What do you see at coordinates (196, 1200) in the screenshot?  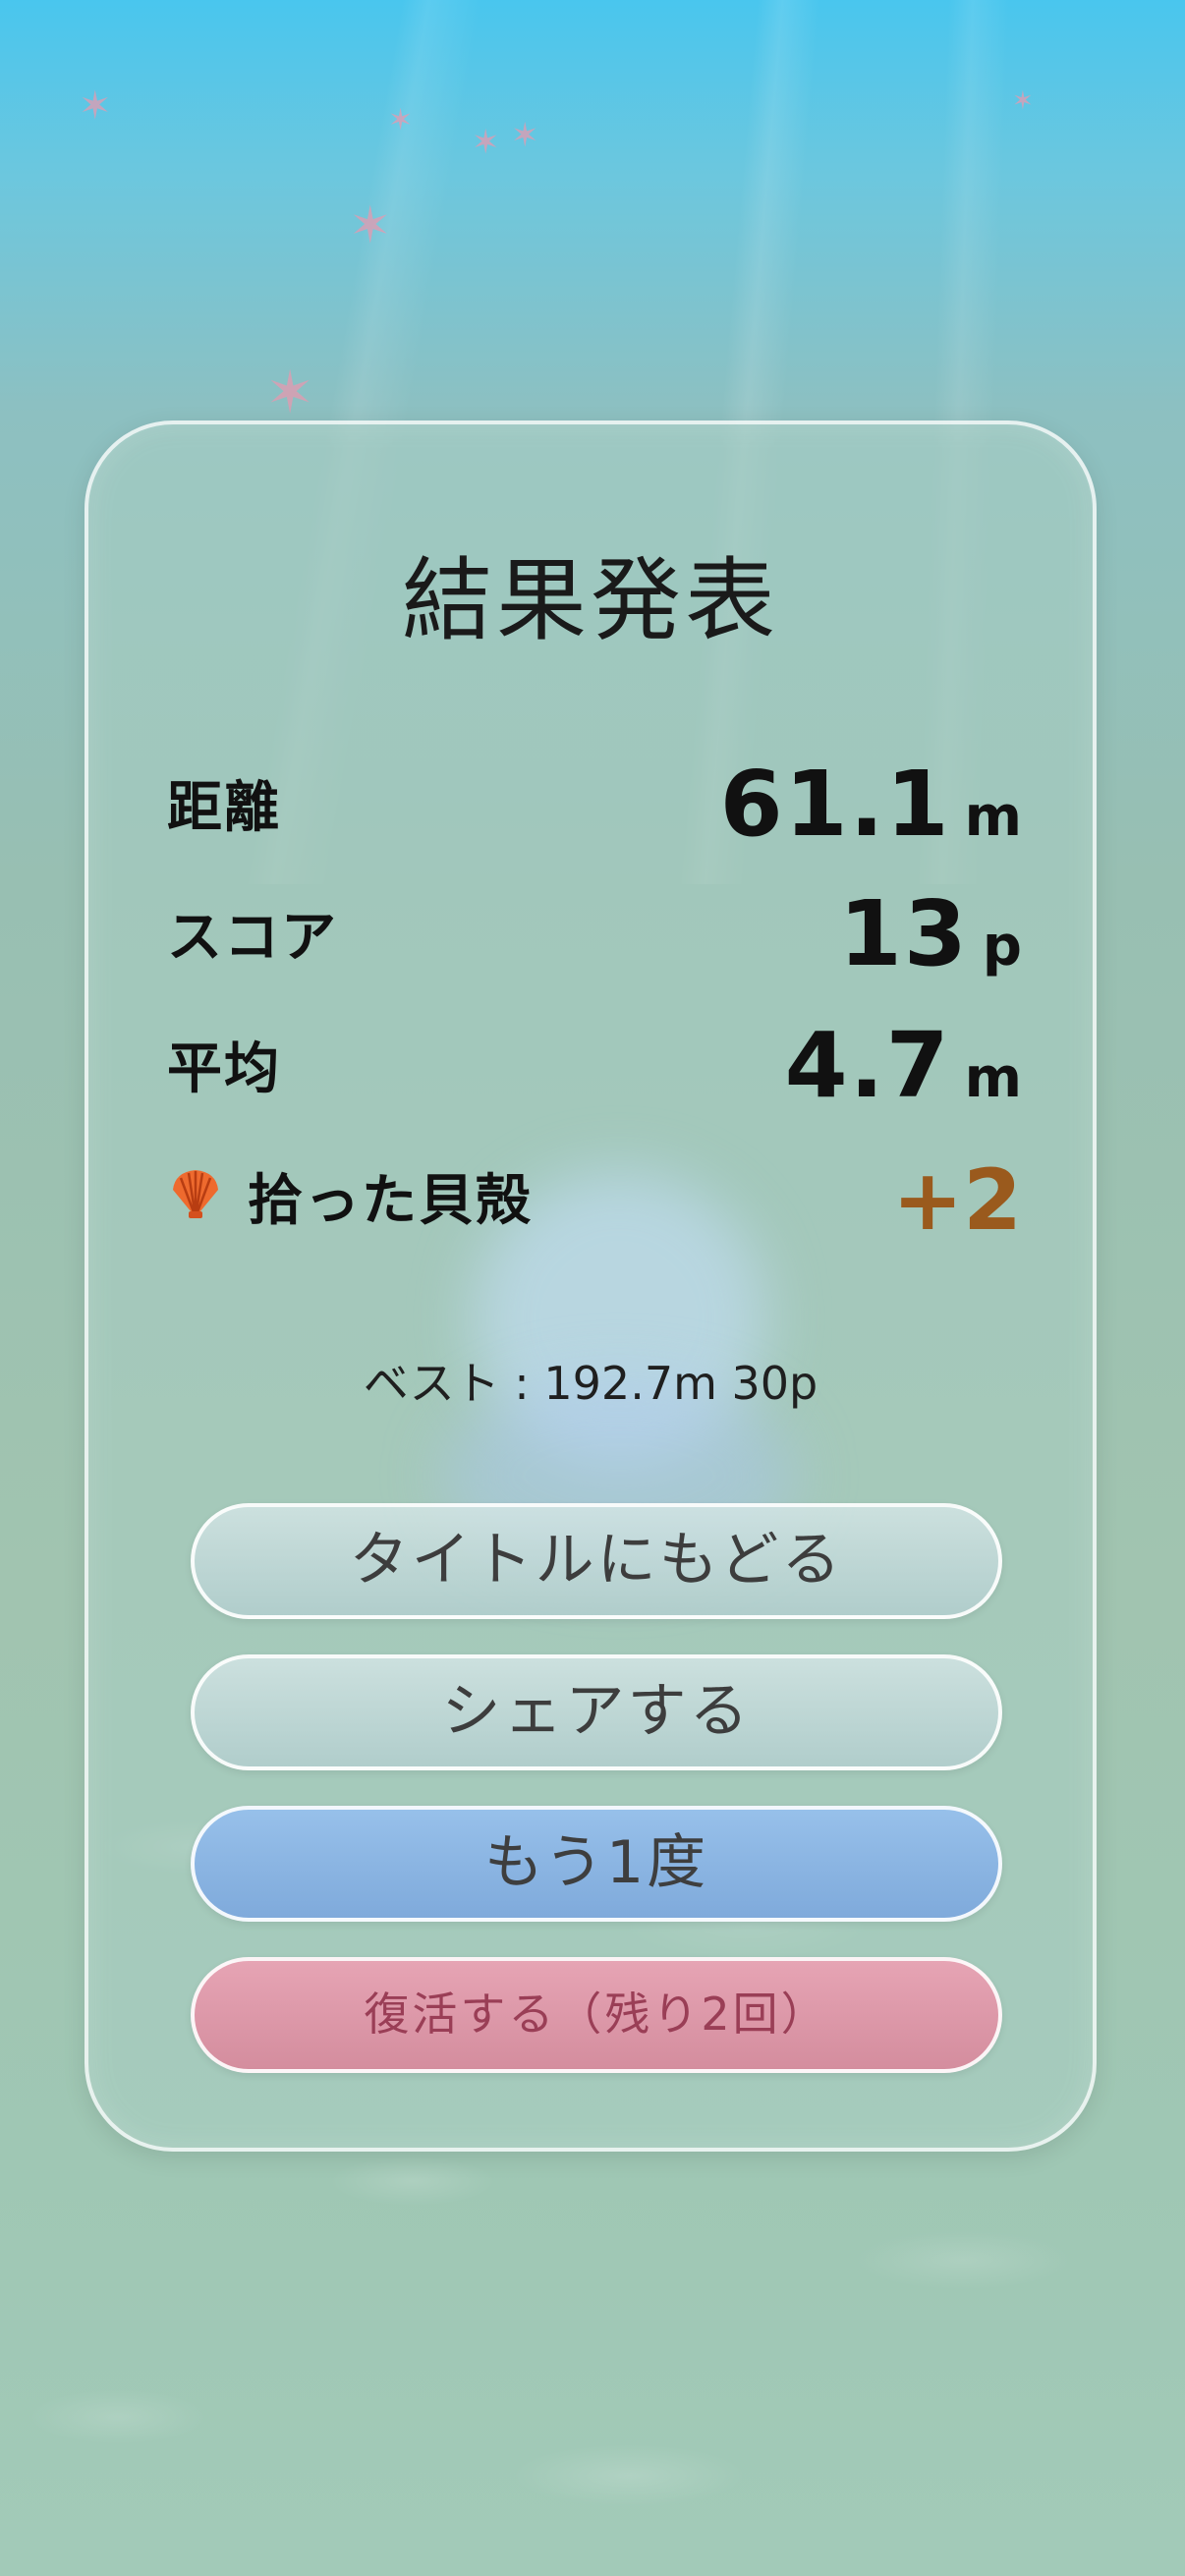 I see `scallop-shell-icon` at bounding box center [196, 1200].